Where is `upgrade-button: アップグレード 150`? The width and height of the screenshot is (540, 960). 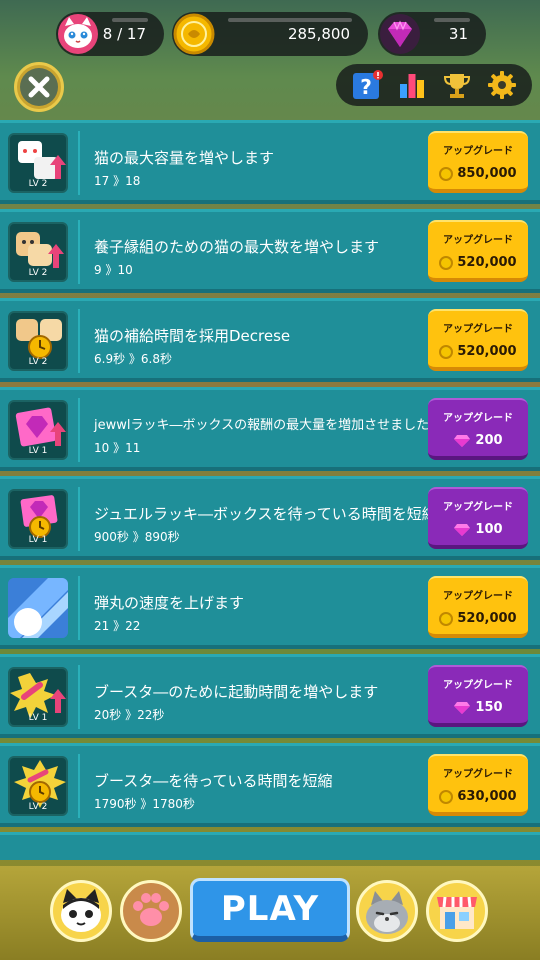
upgrade-button: アップグレード 150 is located at coordinates (478, 696).